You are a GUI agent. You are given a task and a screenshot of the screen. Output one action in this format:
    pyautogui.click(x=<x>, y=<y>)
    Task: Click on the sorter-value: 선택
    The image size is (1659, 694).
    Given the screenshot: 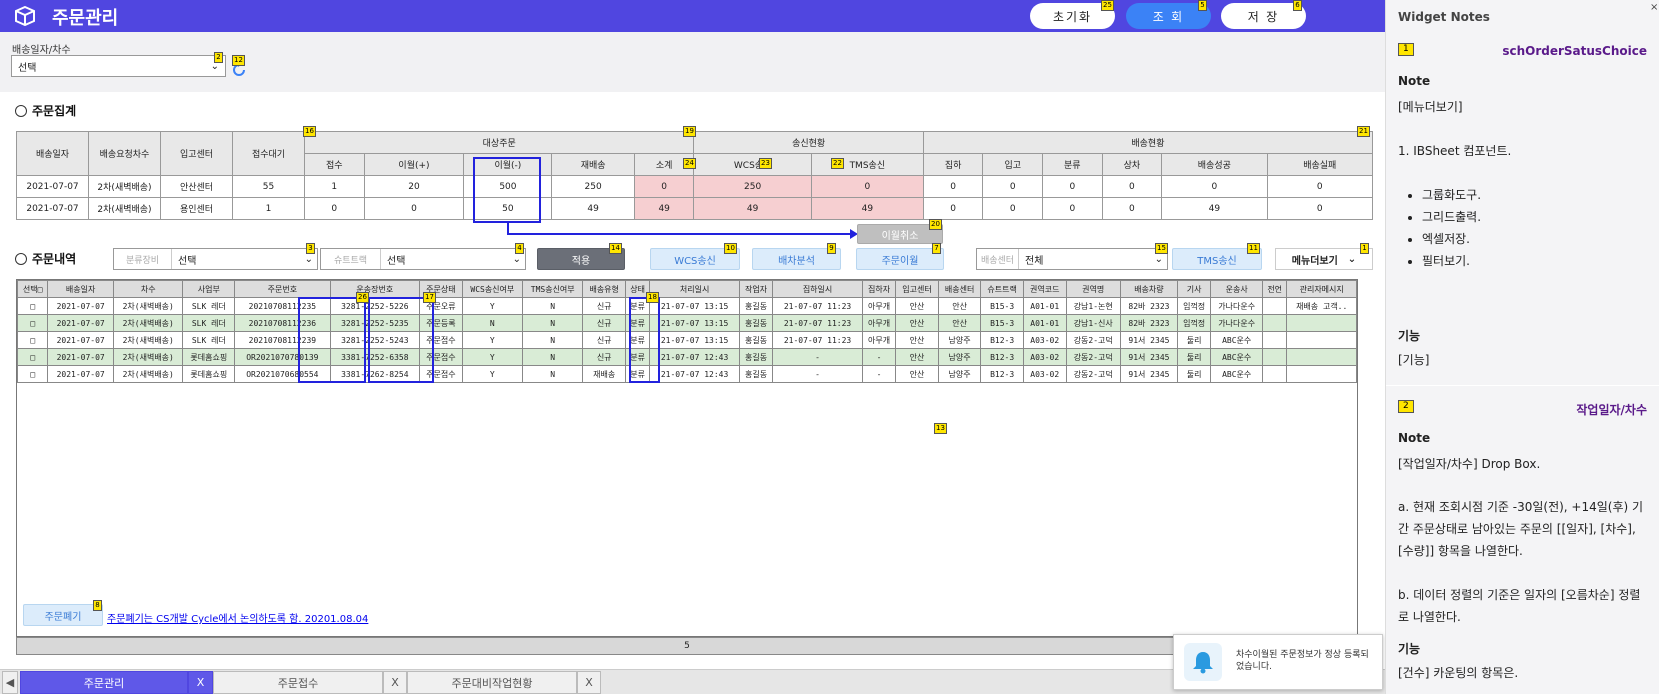 What is the action you would take?
    pyautogui.click(x=187, y=261)
    